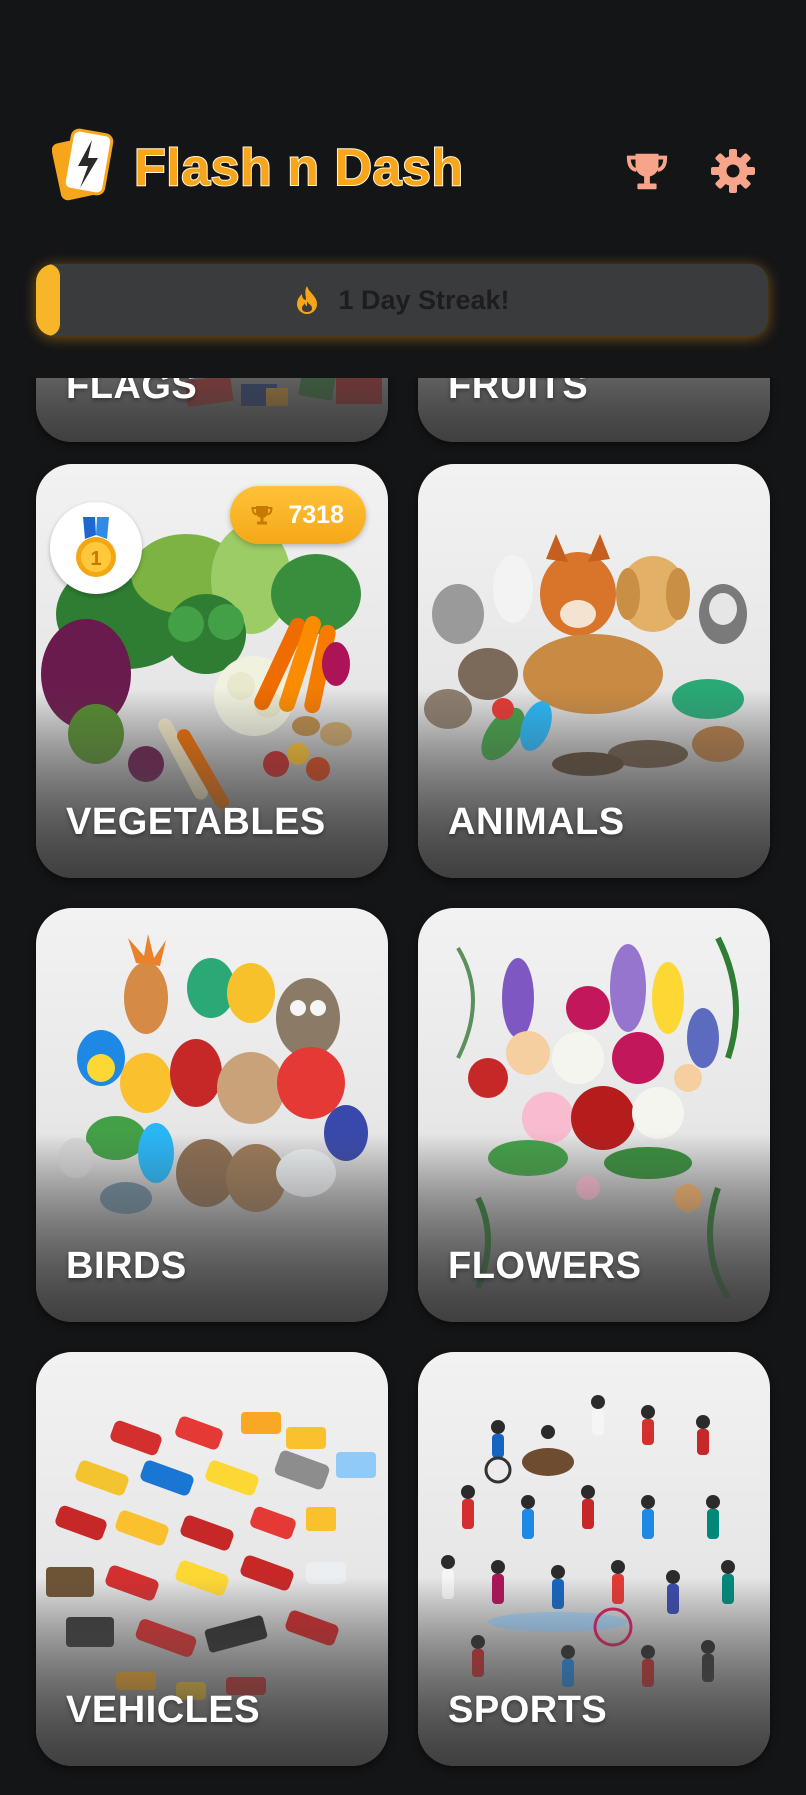 This screenshot has width=806, height=1795. Describe the element at coordinates (82, 165) in the screenshot. I see `lightning-cards-icon` at that location.